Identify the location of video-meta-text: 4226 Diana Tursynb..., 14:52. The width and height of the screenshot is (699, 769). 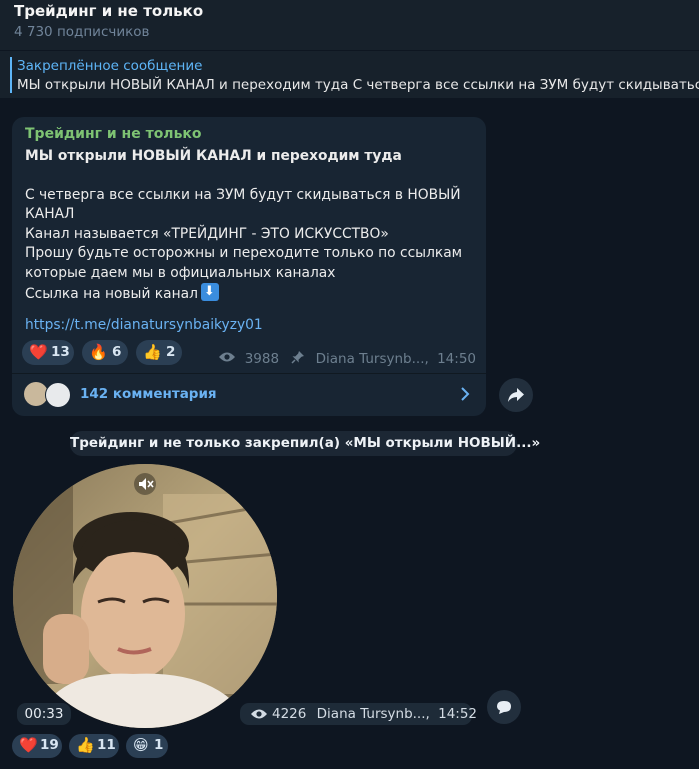
(374, 714).